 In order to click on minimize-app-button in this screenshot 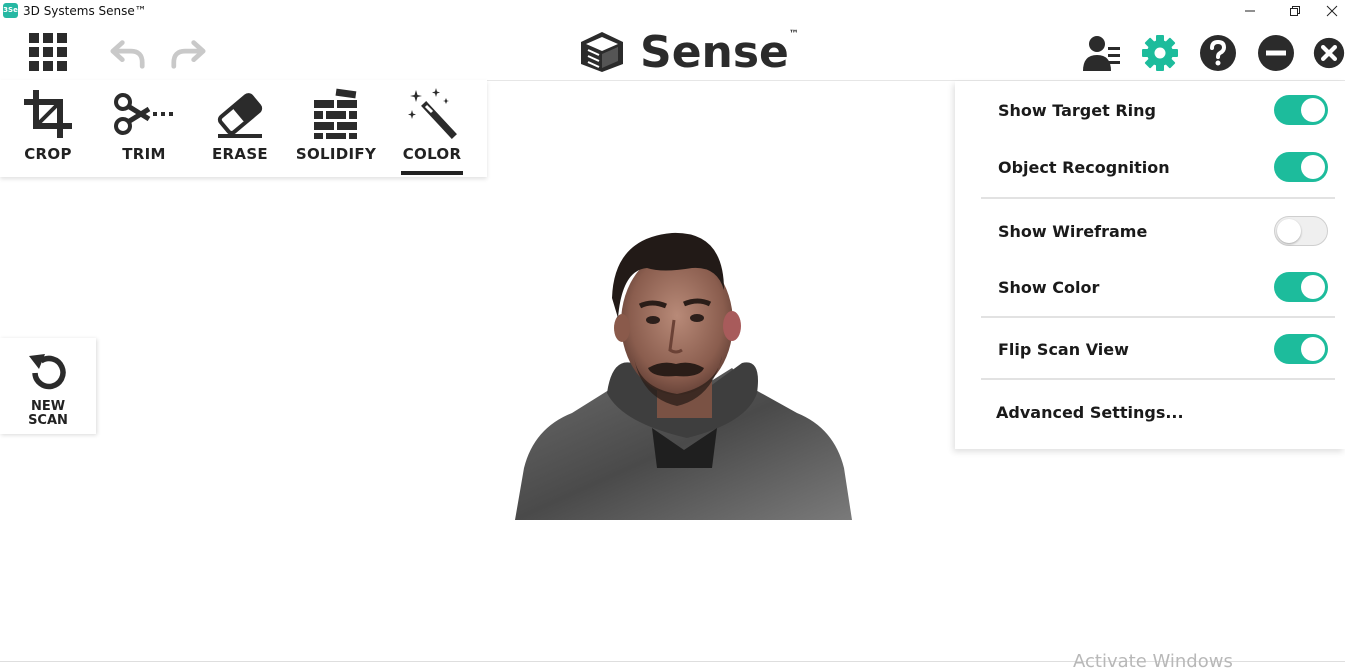, I will do `click(1276, 53)`.